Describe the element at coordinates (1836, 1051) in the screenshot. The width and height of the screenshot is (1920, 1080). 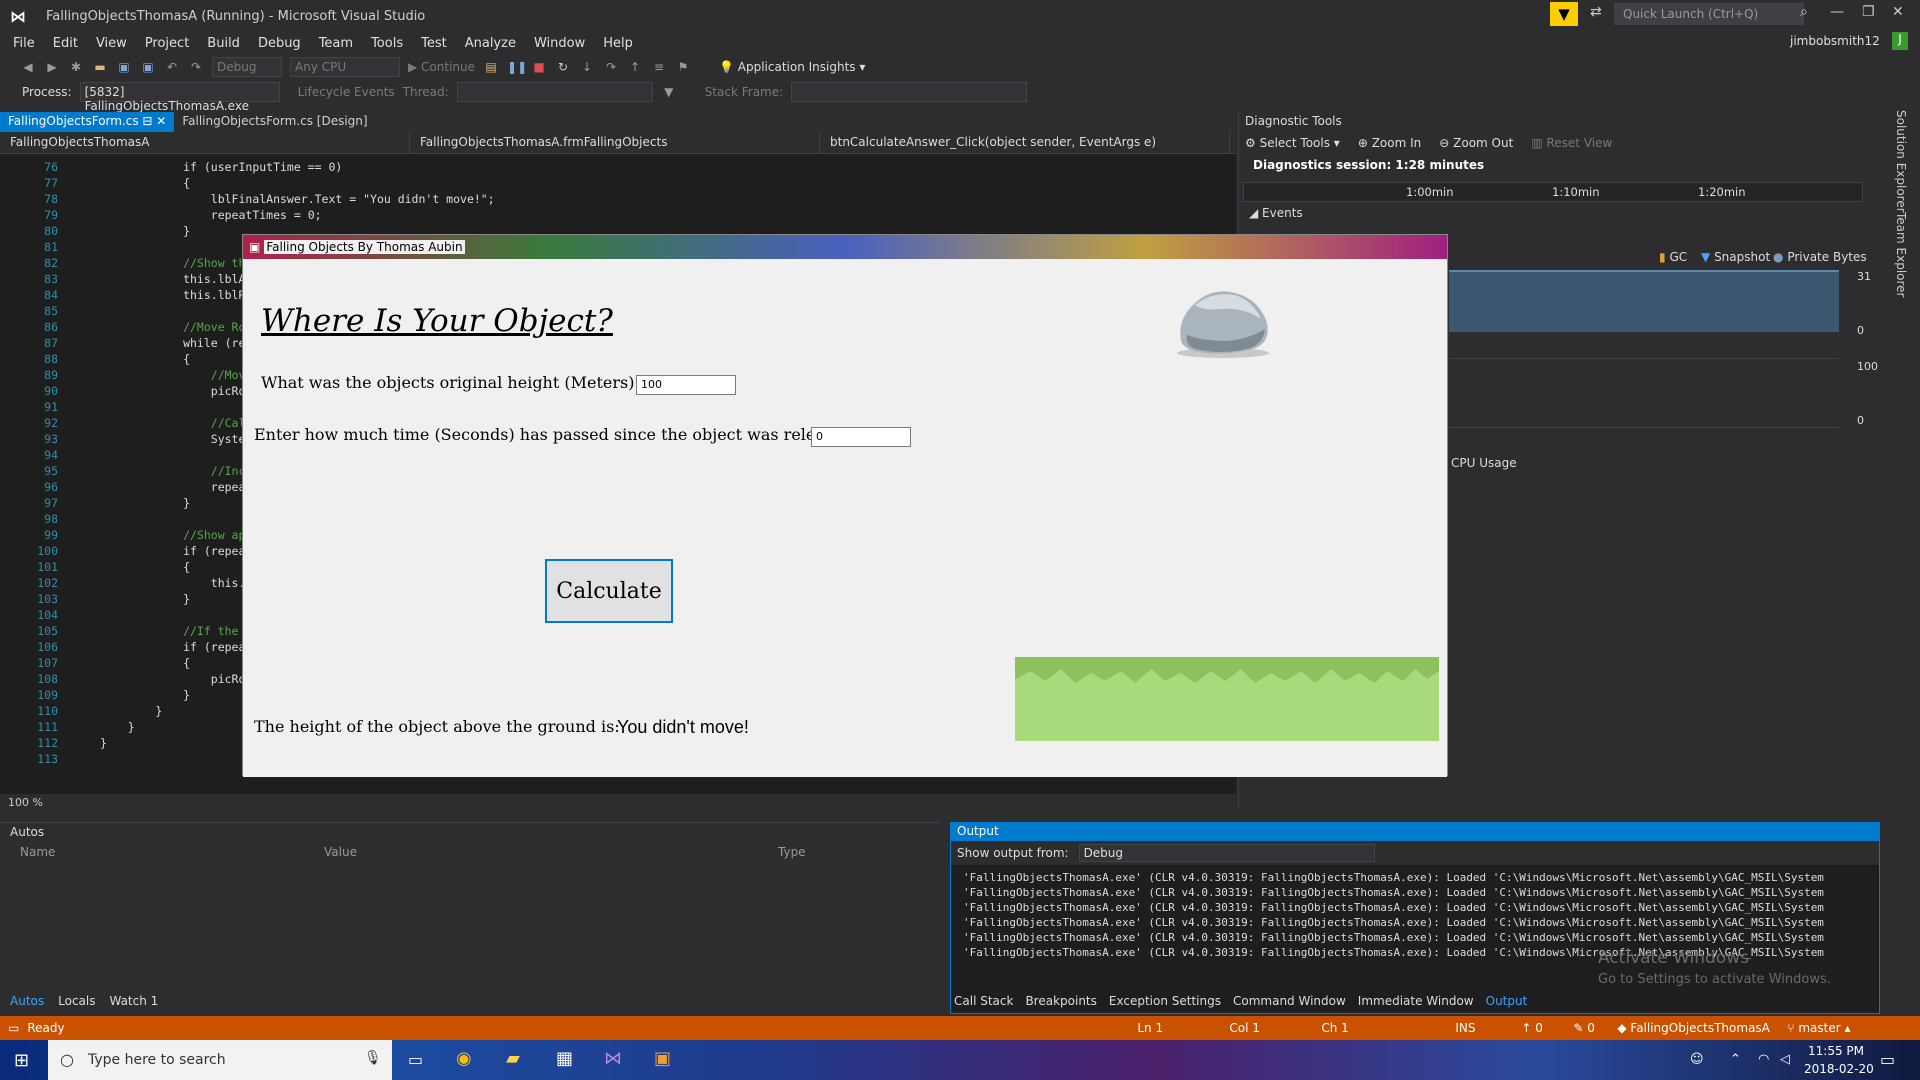
I see `clock-time: 11:55 PM` at that location.